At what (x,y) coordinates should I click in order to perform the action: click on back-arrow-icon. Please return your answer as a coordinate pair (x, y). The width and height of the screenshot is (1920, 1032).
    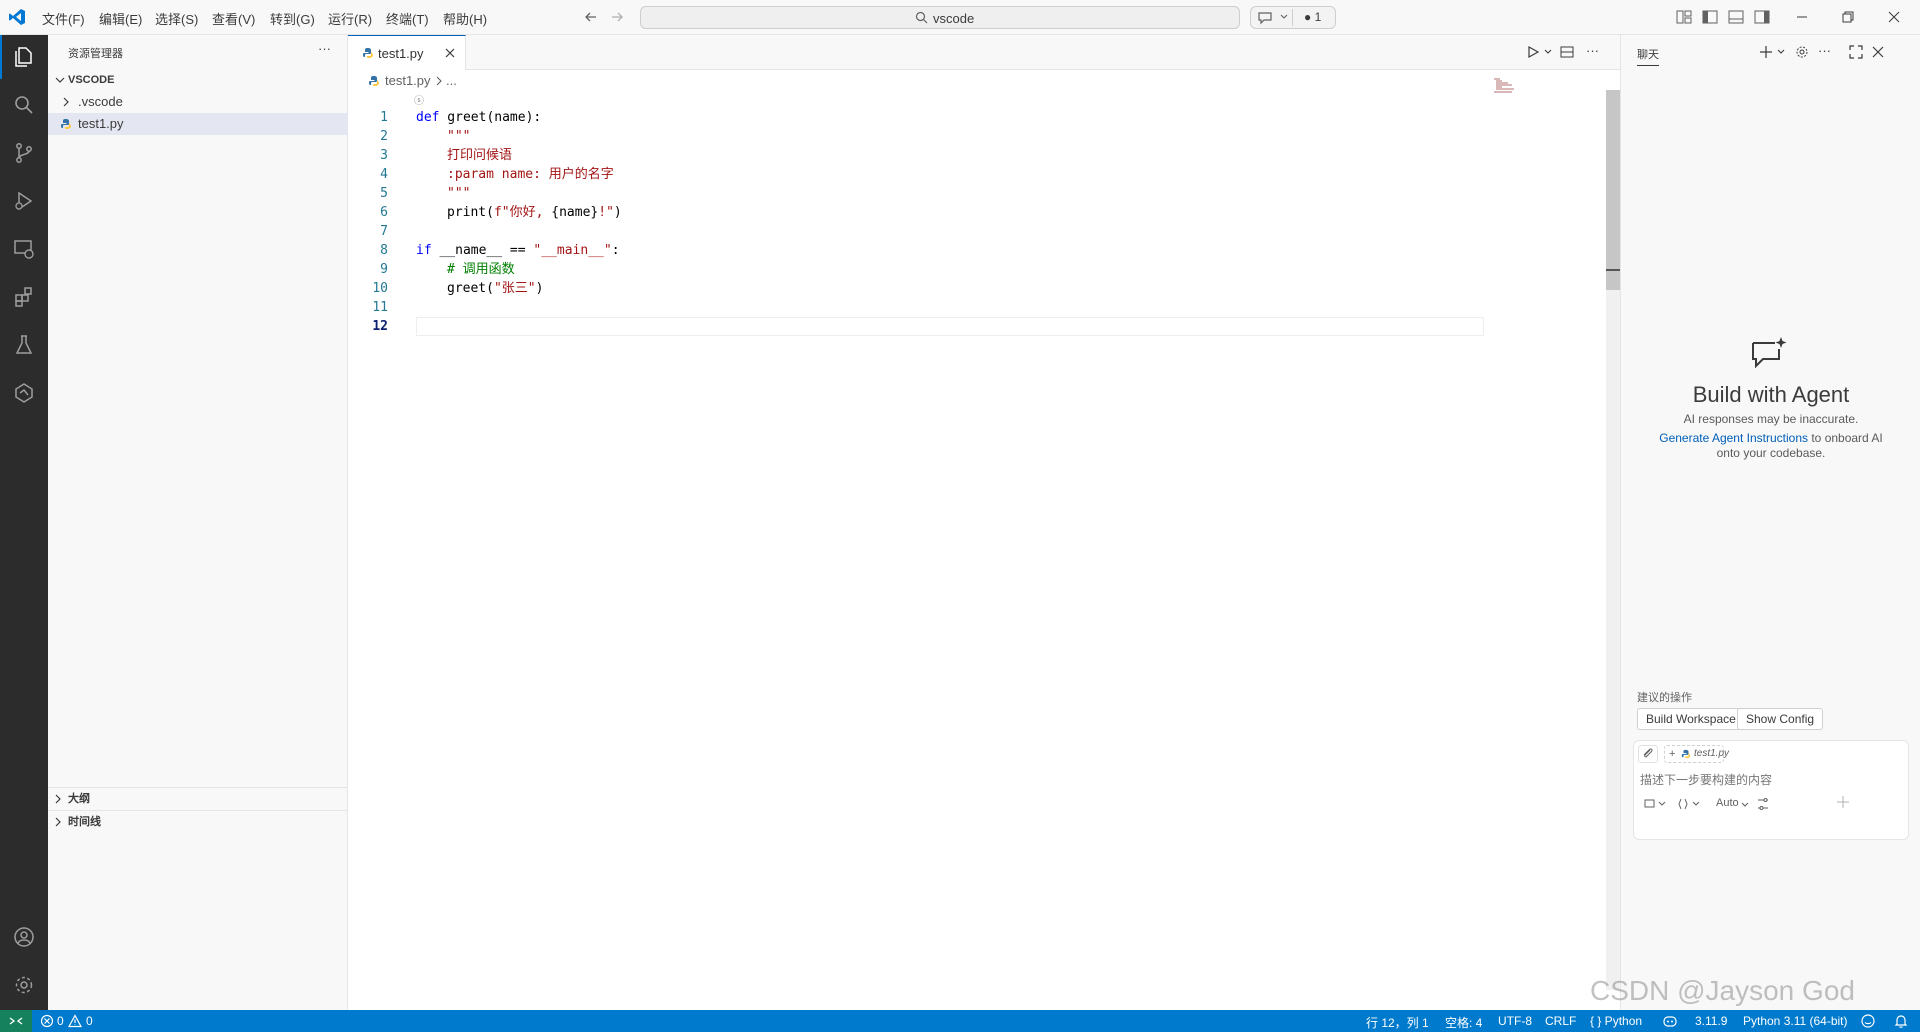
    Looking at the image, I should click on (591, 17).